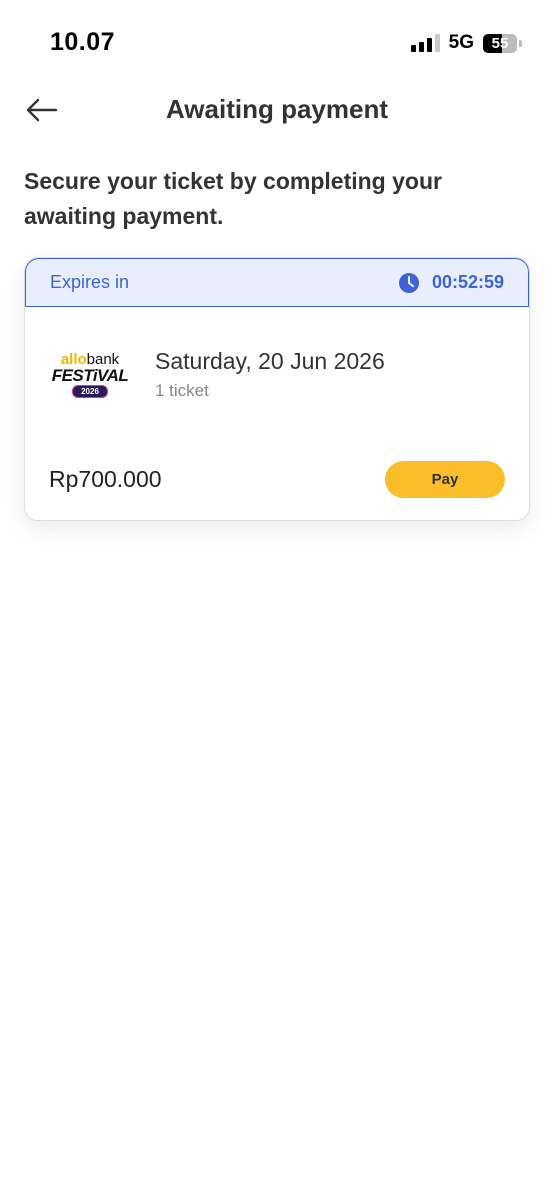  I want to click on expires-bar: Expires in 00:52:59, so click(277, 282).